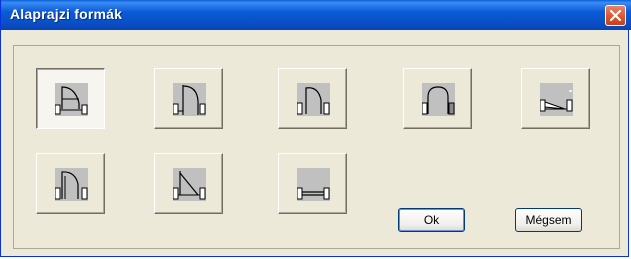 The height and width of the screenshot is (259, 631). I want to click on door-arc-double-jamb-icon, so click(71, 184).